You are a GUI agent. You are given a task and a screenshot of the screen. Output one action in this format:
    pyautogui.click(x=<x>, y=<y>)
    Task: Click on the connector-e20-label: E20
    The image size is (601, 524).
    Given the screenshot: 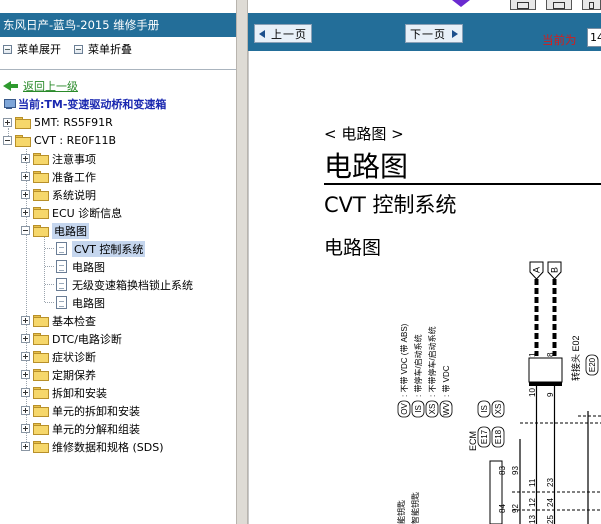 What is the action you would take?
    pyautogui.click(x=592, y=364)
    